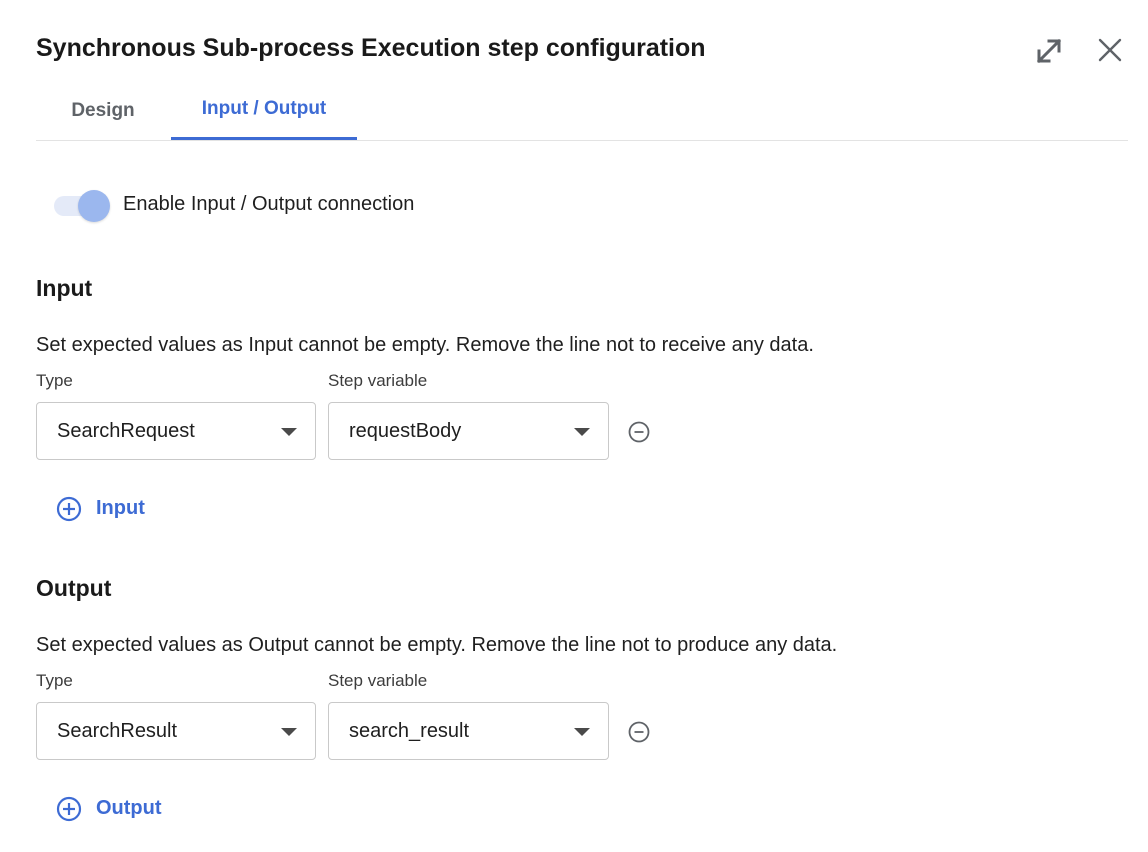 This screenshot has height=852, width=1148. I want to click on output-variable-select: search_result, so click(468, 731).